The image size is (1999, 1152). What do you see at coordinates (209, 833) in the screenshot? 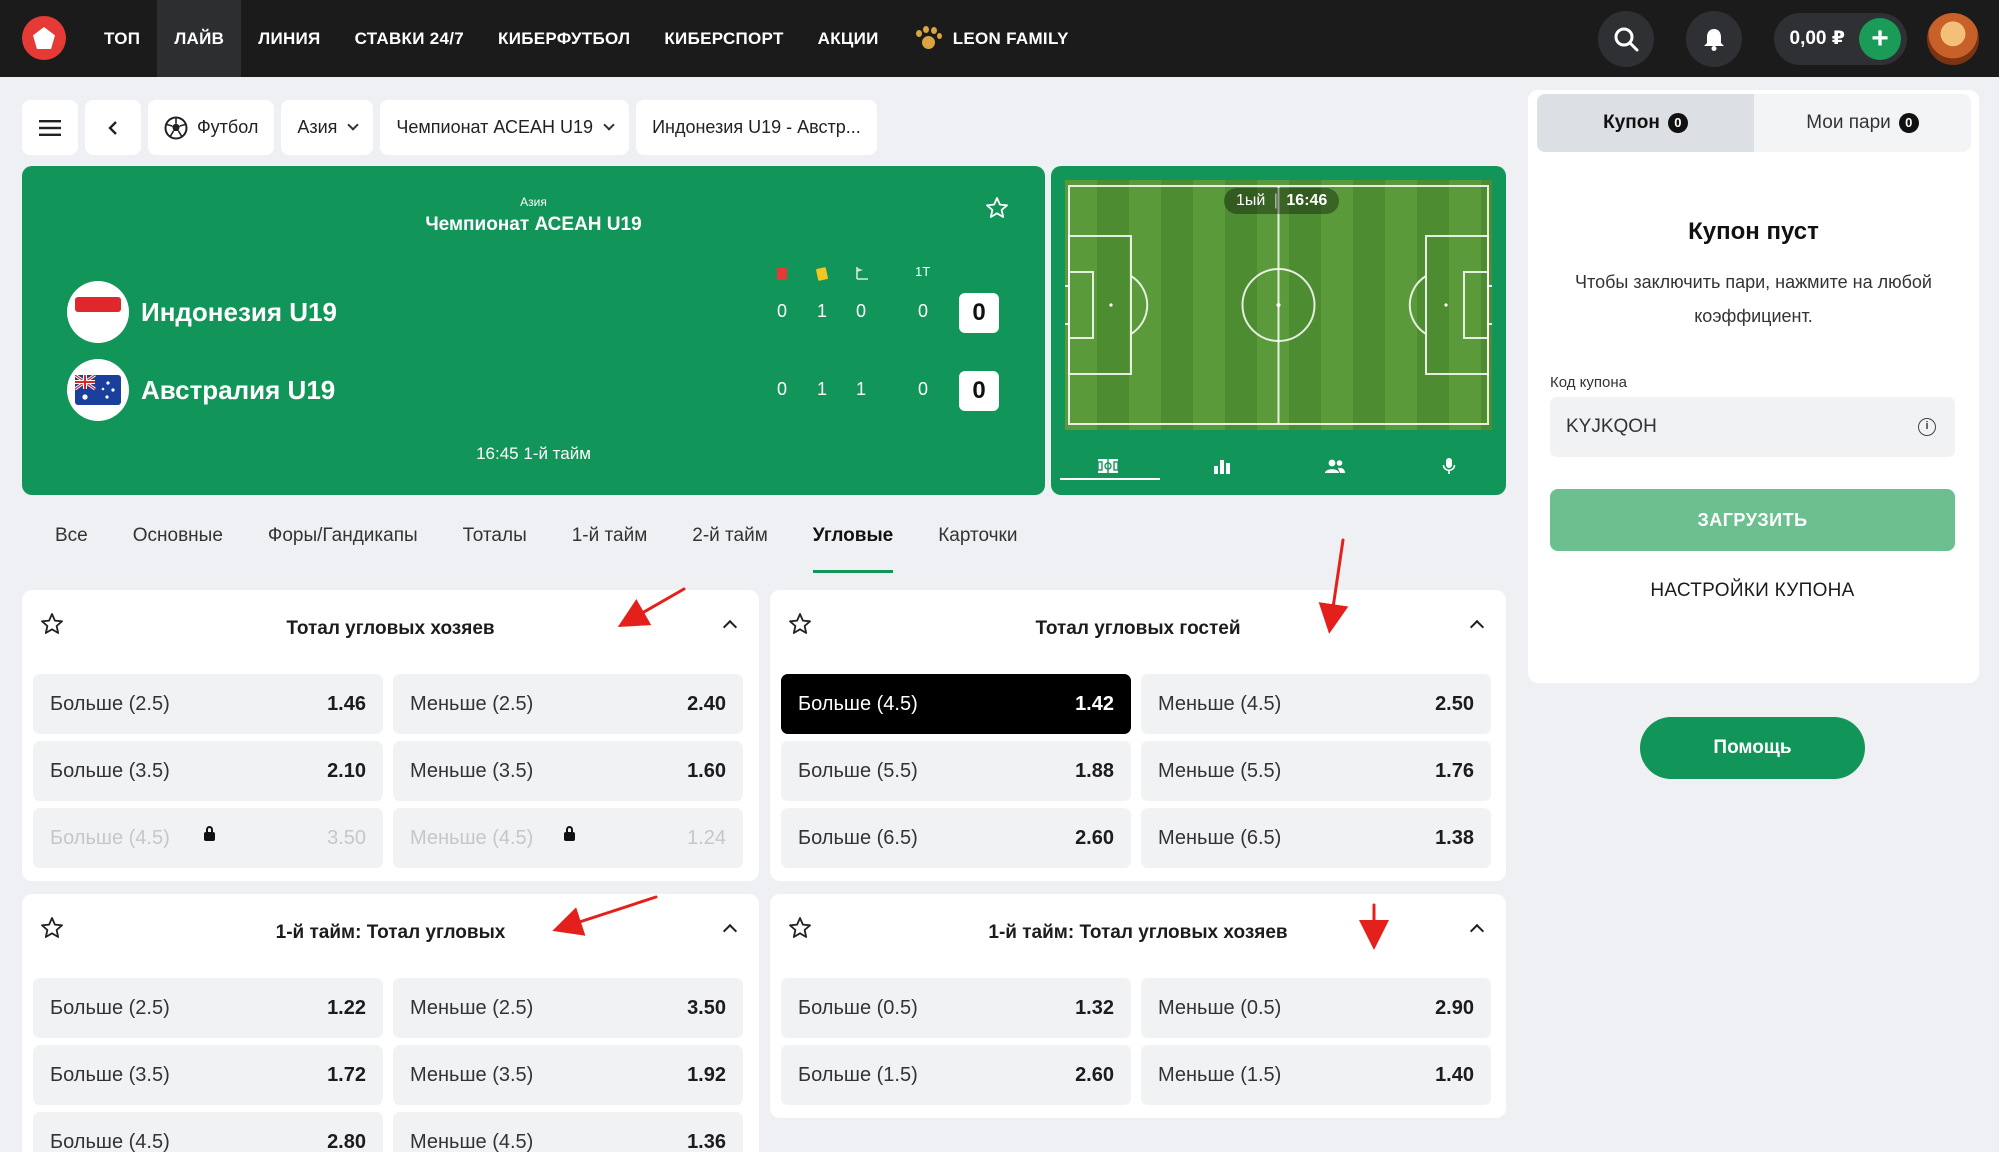
I see `lock-icon` at bounding box center [209, 833].